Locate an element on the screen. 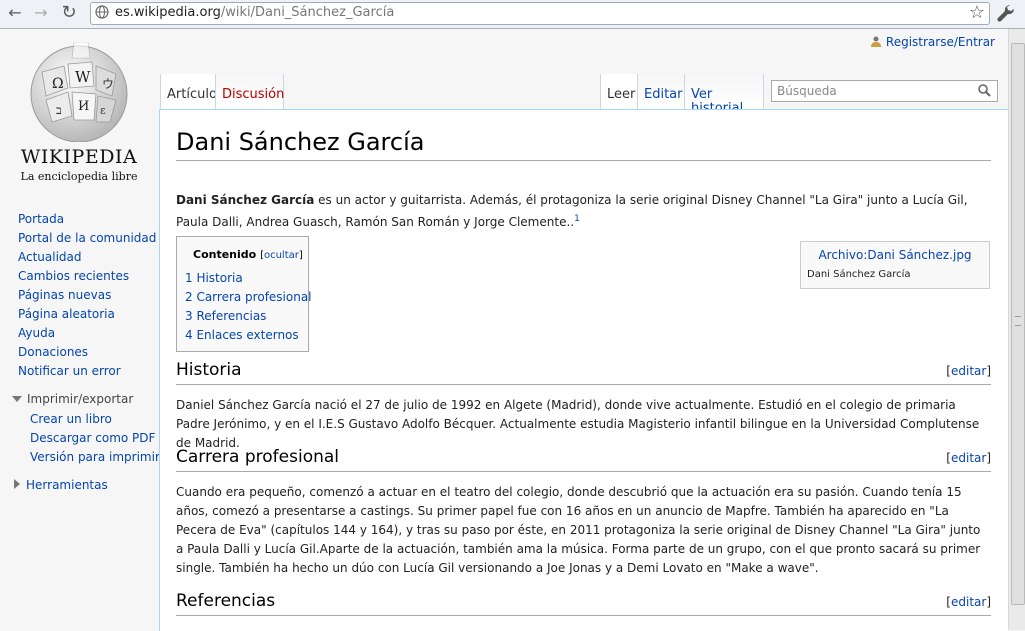 This screenshot has height=631, width=1025. sidebar-item-donaciones: Donaciones is located at coordinates (88, 352).